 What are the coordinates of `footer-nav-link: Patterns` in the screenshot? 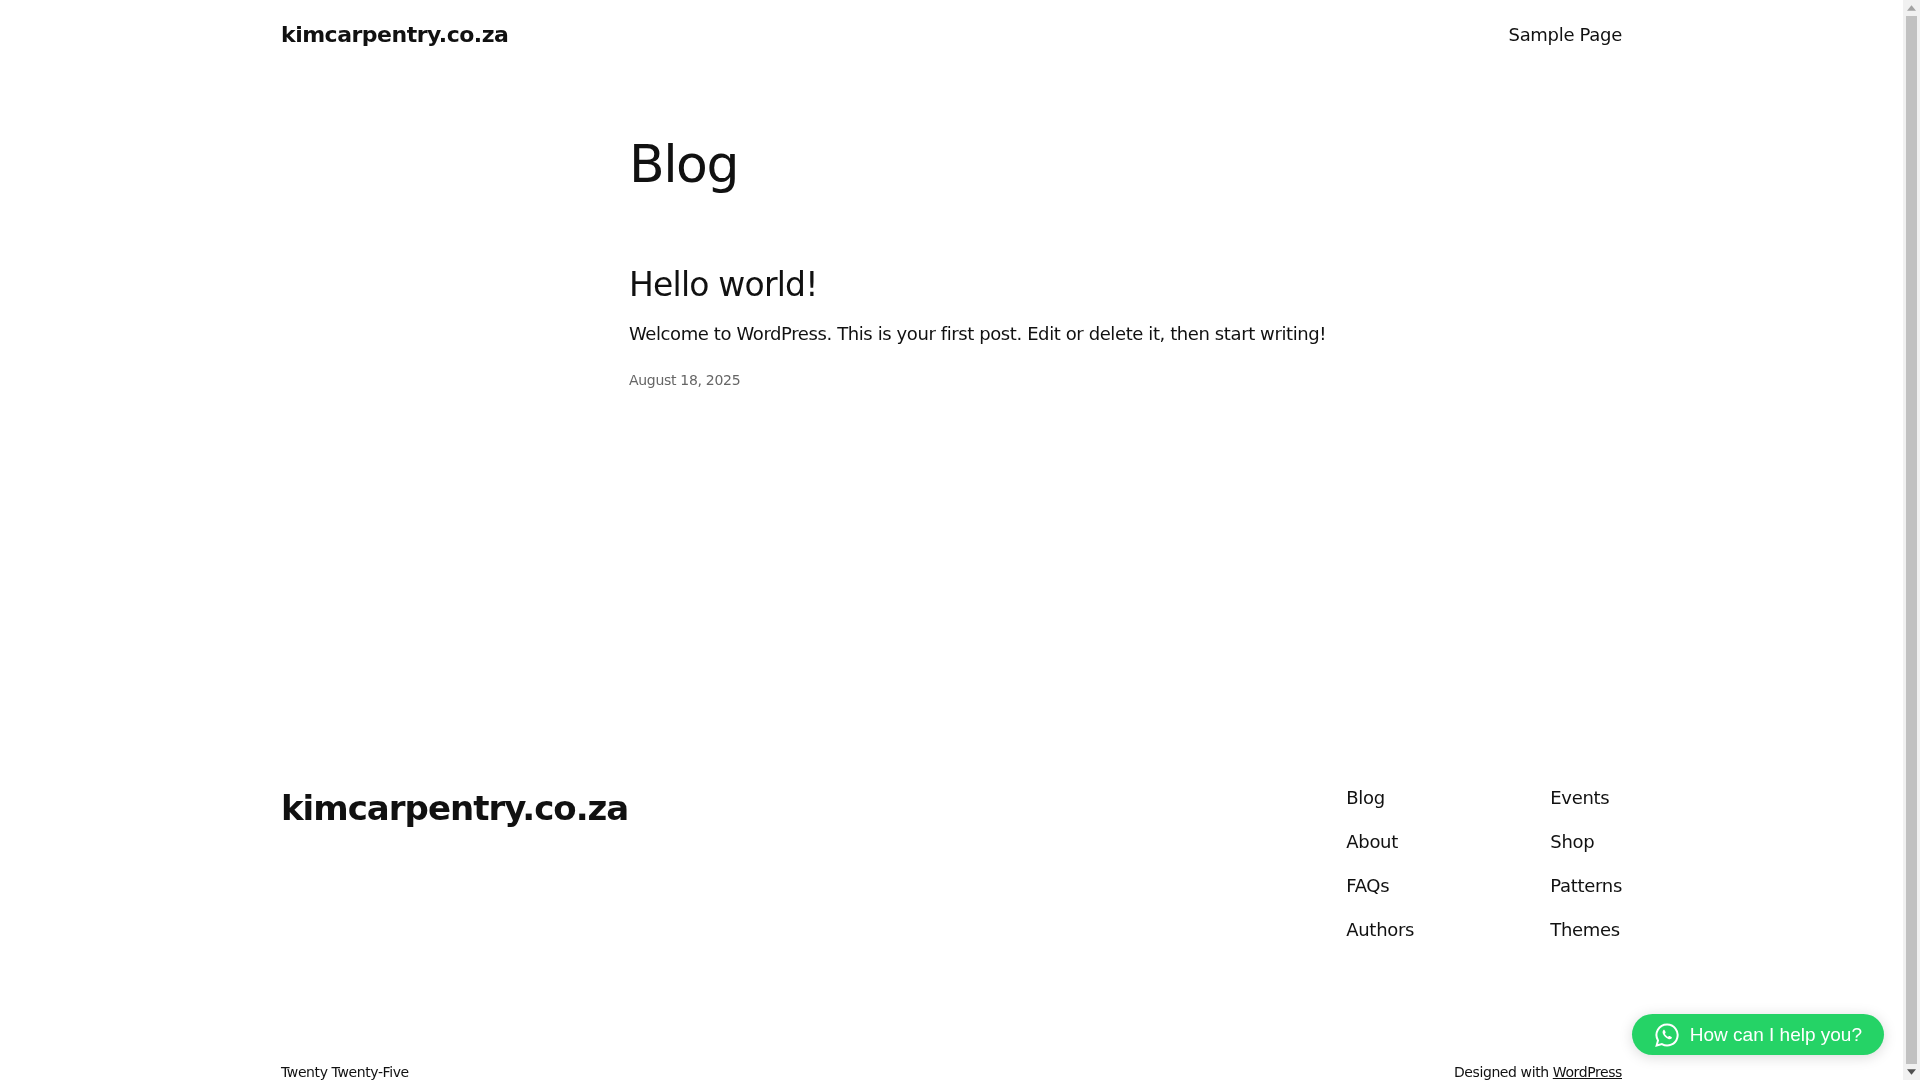 It's located at (1586, 886).